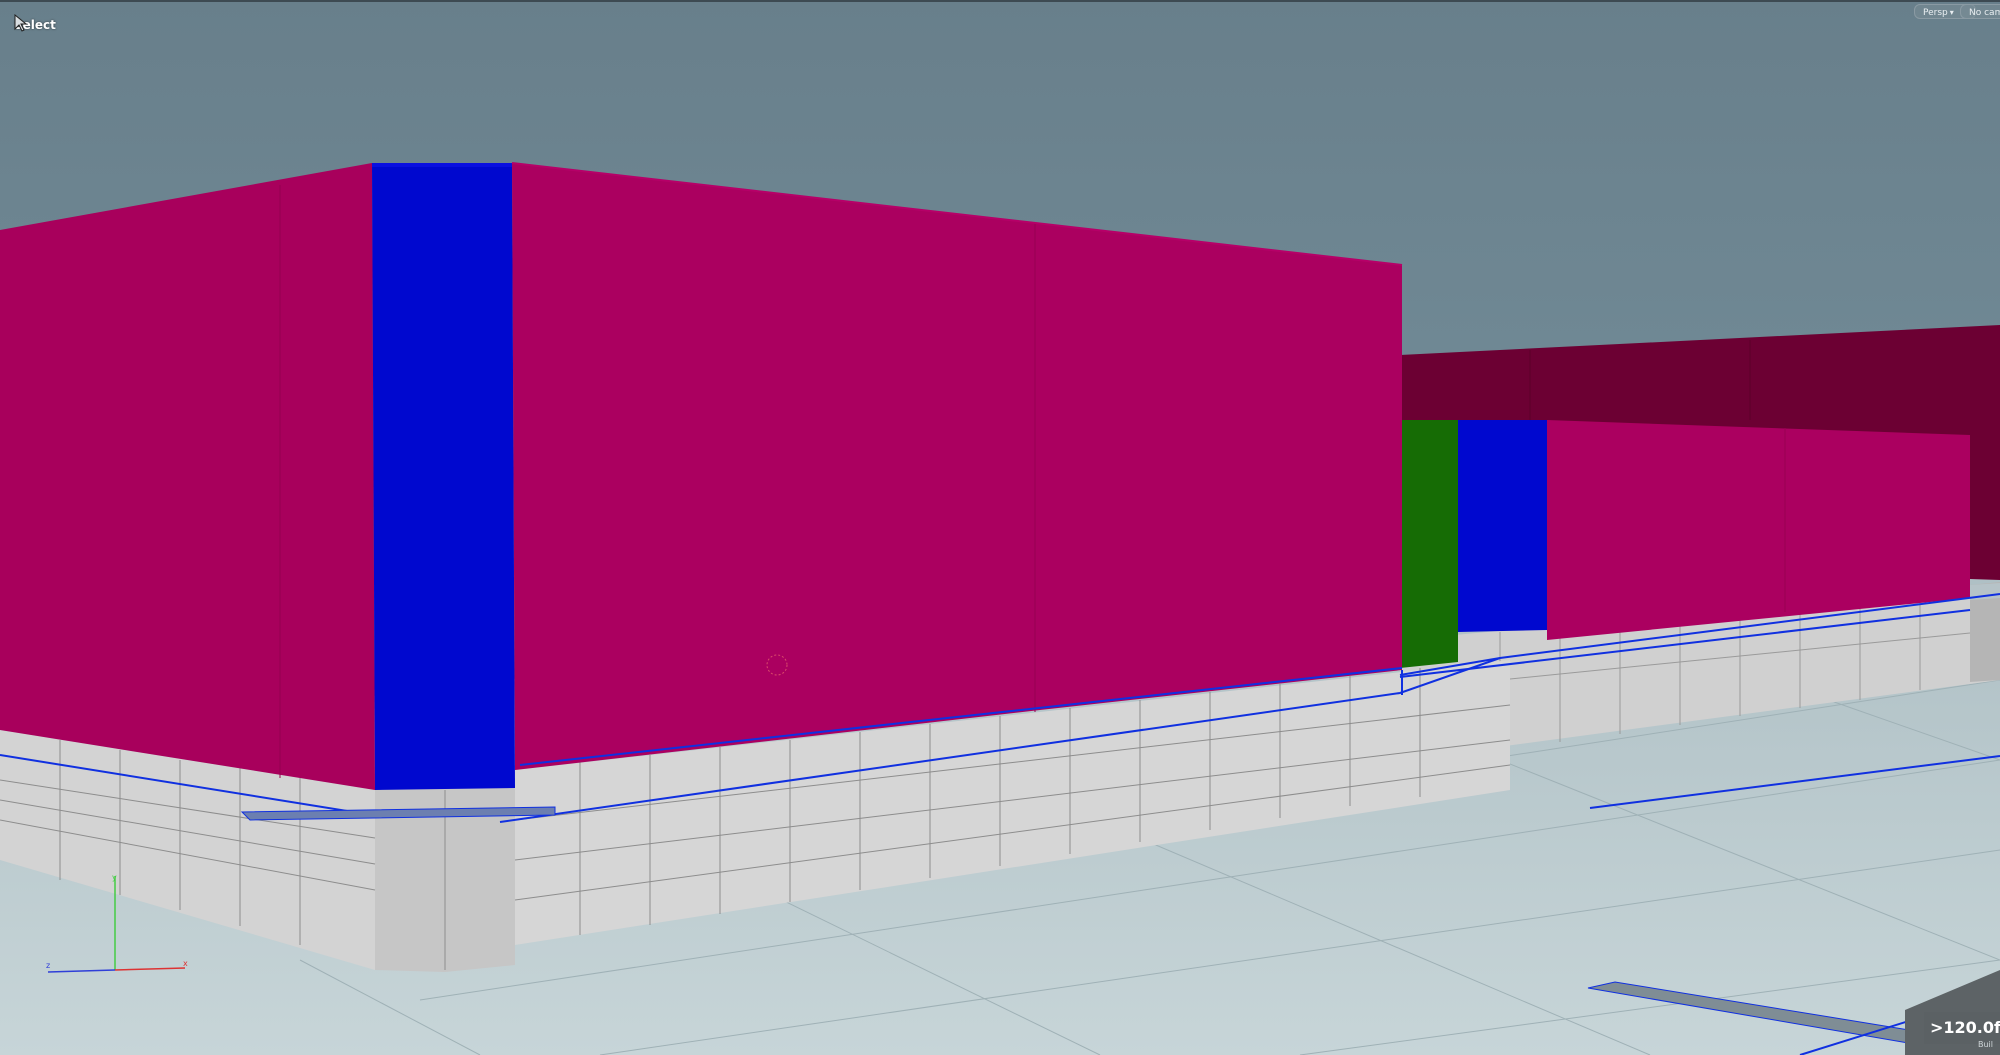 The image size is (2000, 1055). Describe the element at coordinates (114, 877) in the screenshot. I see `svg-text: y` at that location.